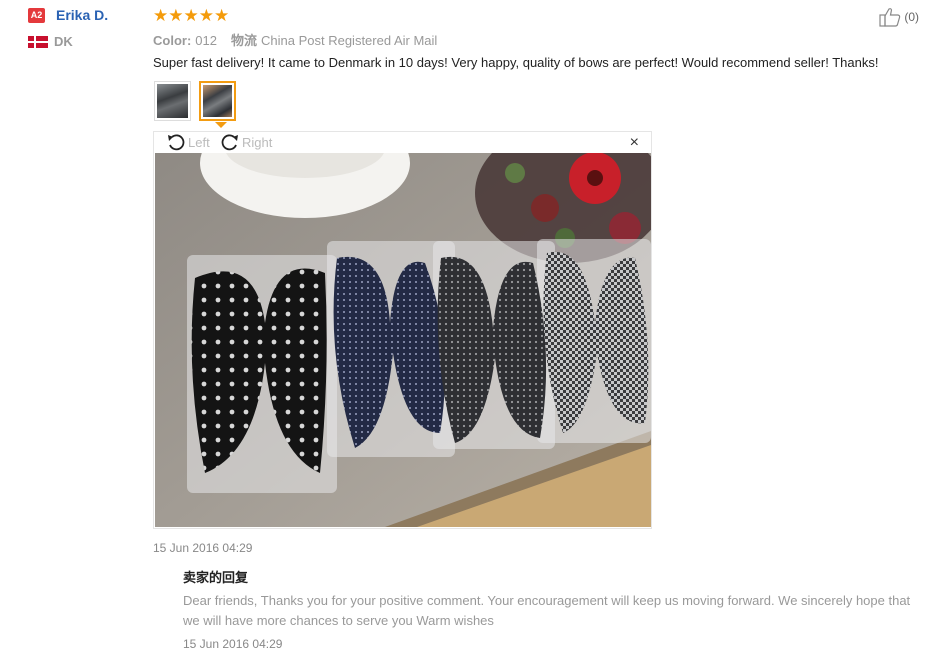 This screenshot has width=949, height=663. What do you see at coordinates (199, 142) in the screenshot?
I see `rotate-left-label: Left` at bounding box center [199, 142].